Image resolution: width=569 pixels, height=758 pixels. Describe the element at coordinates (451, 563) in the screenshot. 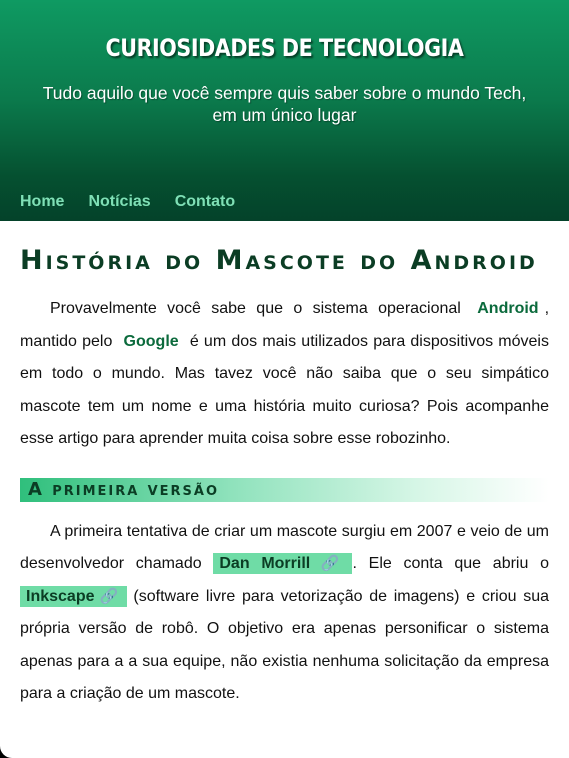

I see `section-text-2: . Ele conta que abriu o` at that location.